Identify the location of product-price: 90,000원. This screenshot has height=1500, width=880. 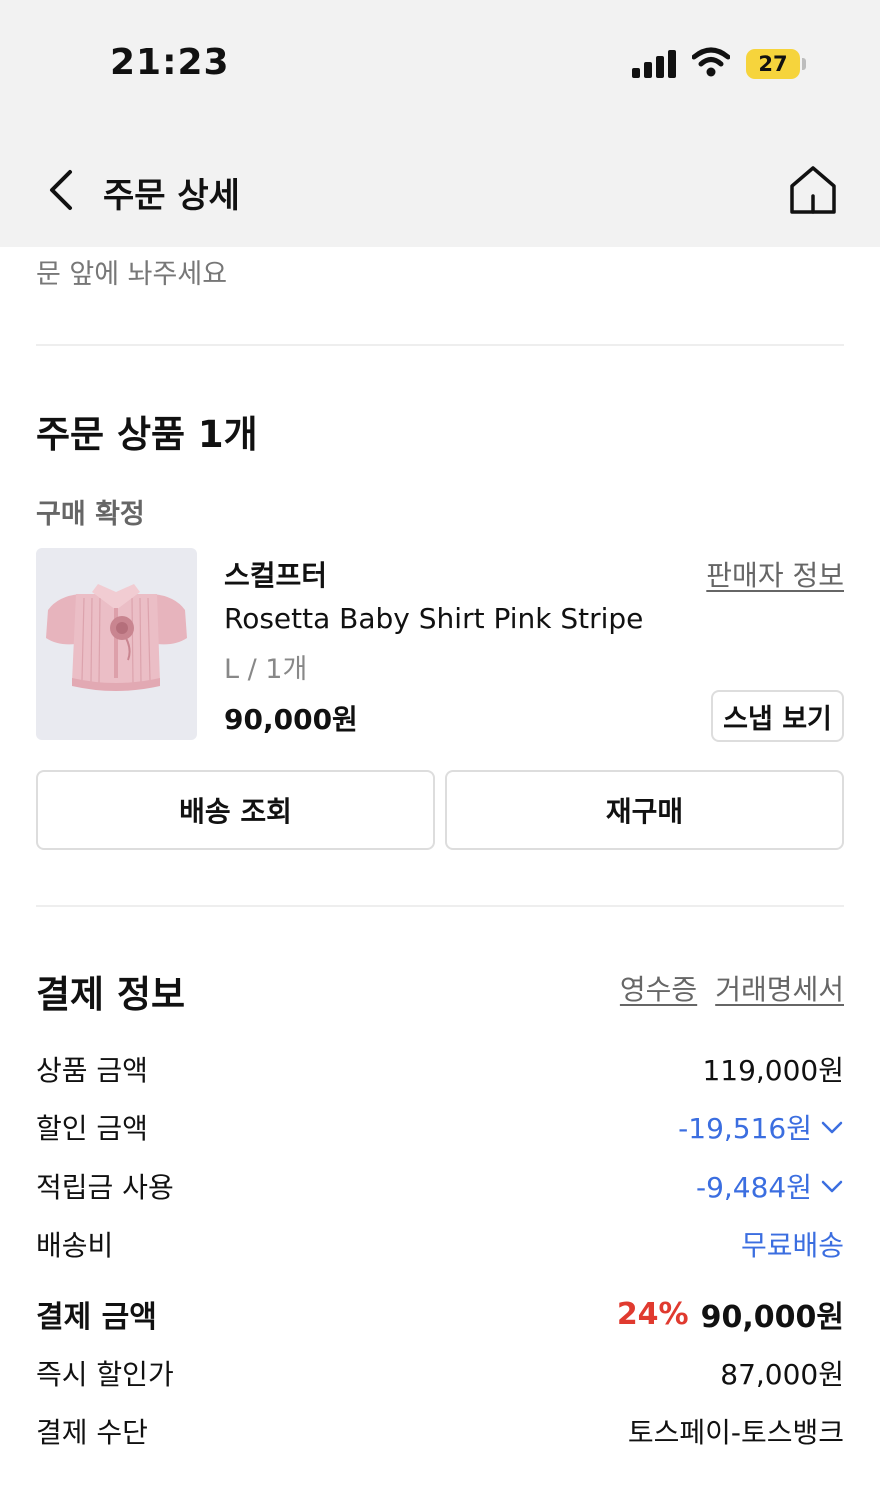
(291, 719).